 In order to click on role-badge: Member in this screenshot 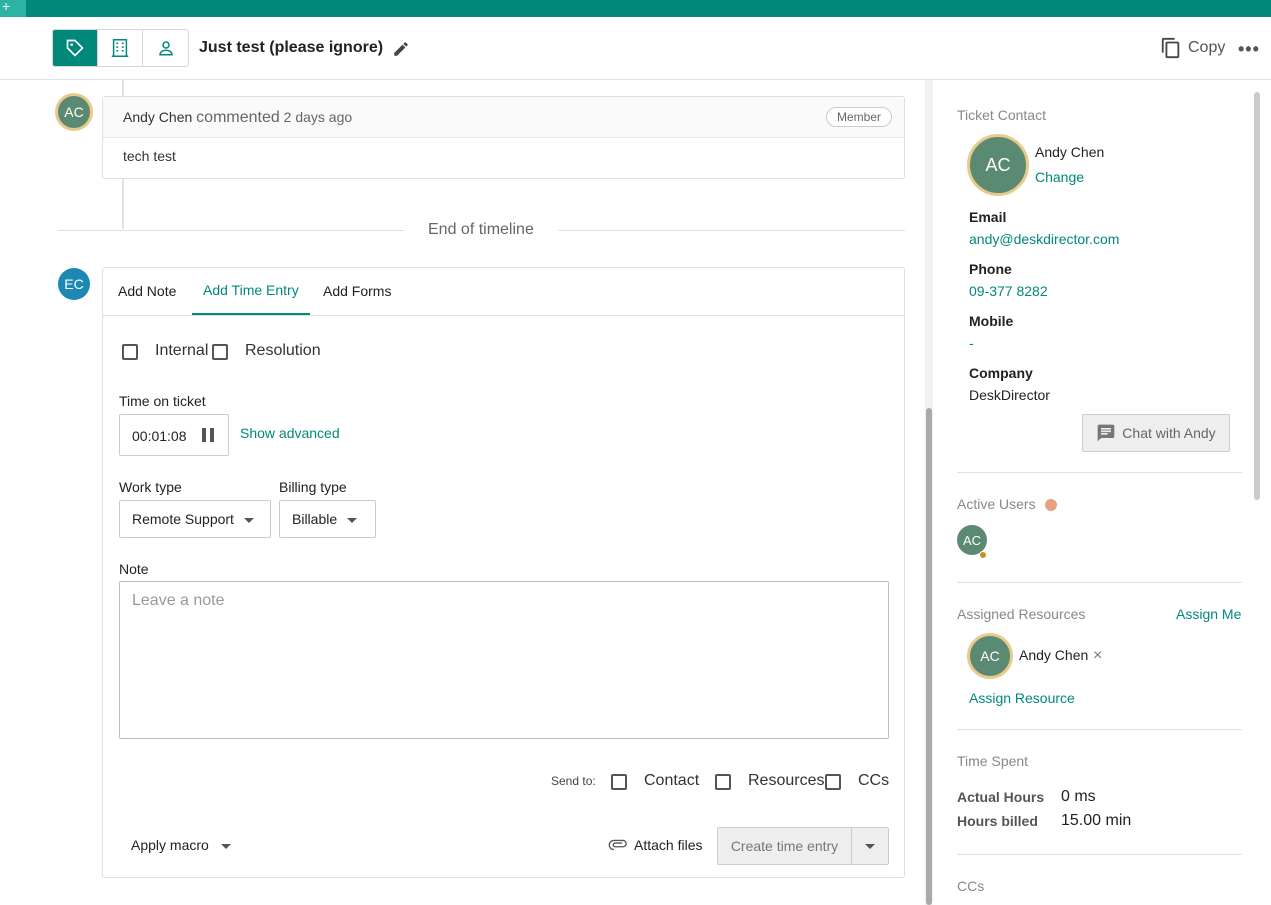, I will do `click(858, 117)`.